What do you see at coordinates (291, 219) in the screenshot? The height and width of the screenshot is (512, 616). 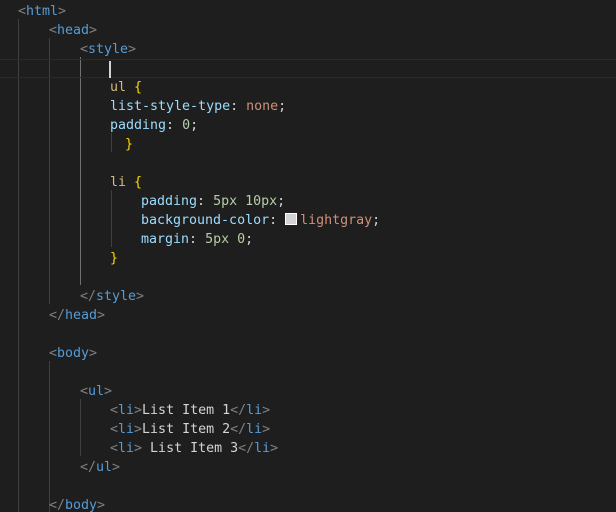 I see `color-swatch-icon` at bounding box center [291, 219].